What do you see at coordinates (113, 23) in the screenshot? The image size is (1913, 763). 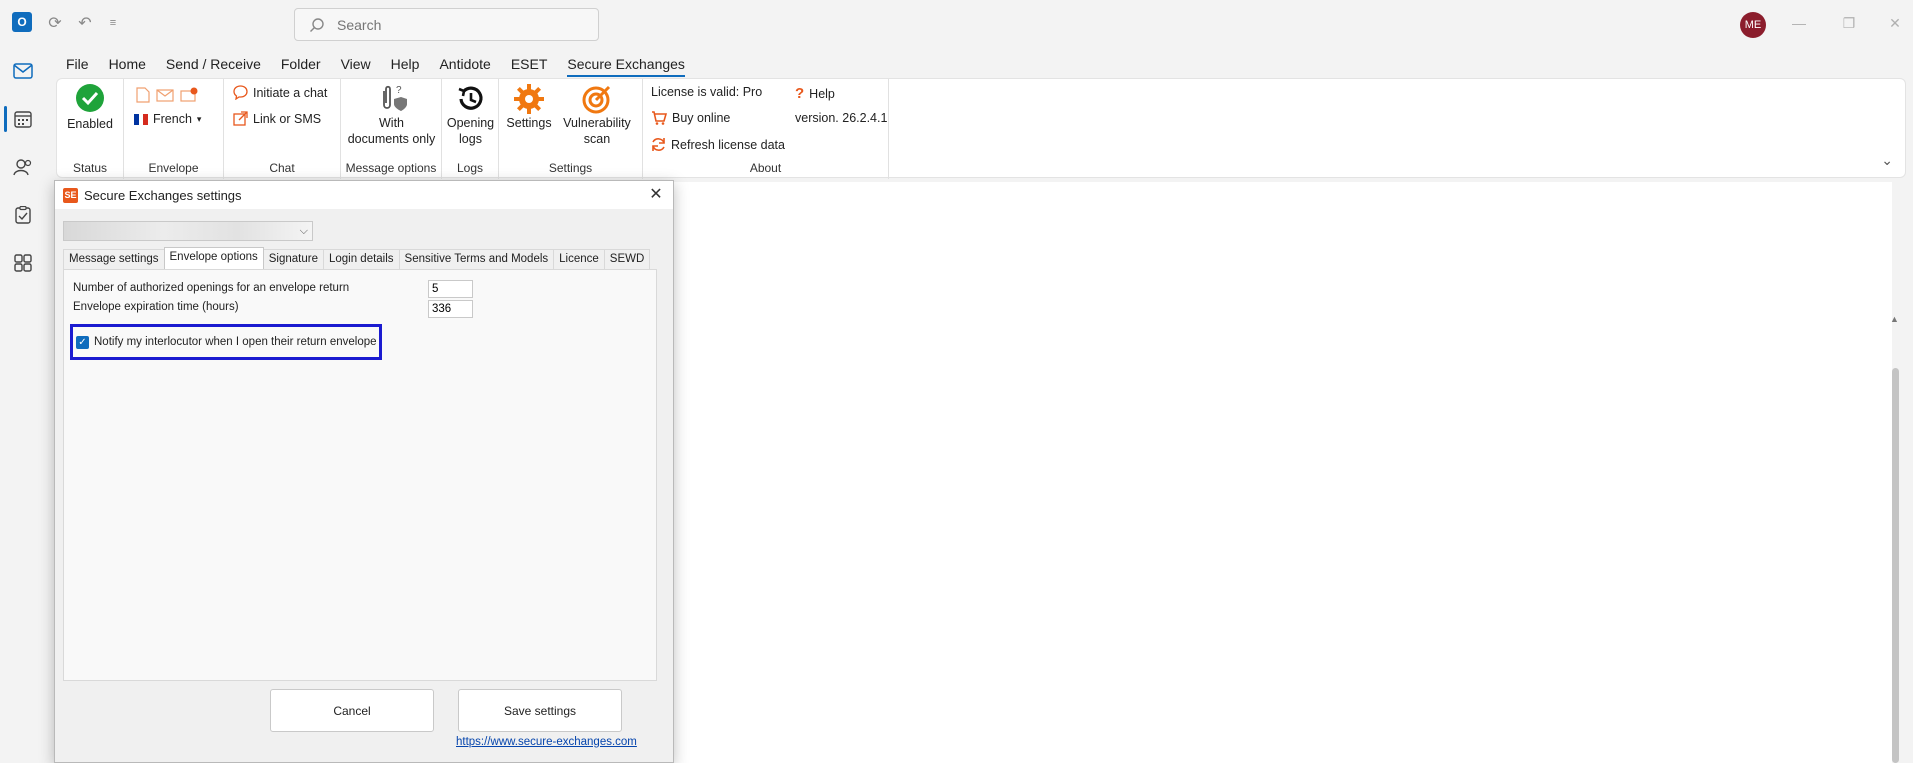 I see `customize-toolbar-icon: ≡` at bounding box center [113, 23].